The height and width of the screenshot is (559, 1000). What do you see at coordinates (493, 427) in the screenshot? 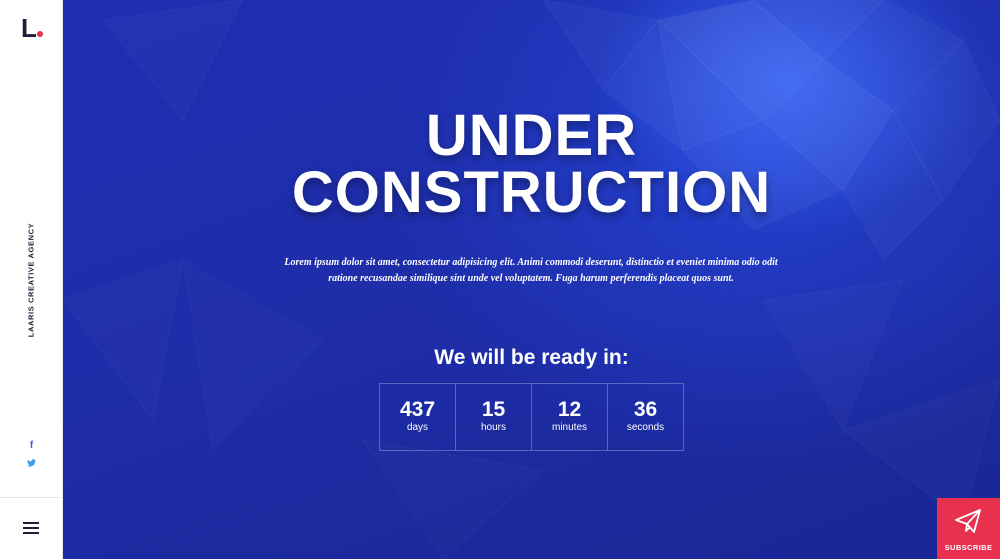
I see `countdown-label: hours` at bounding box center [493, 427].